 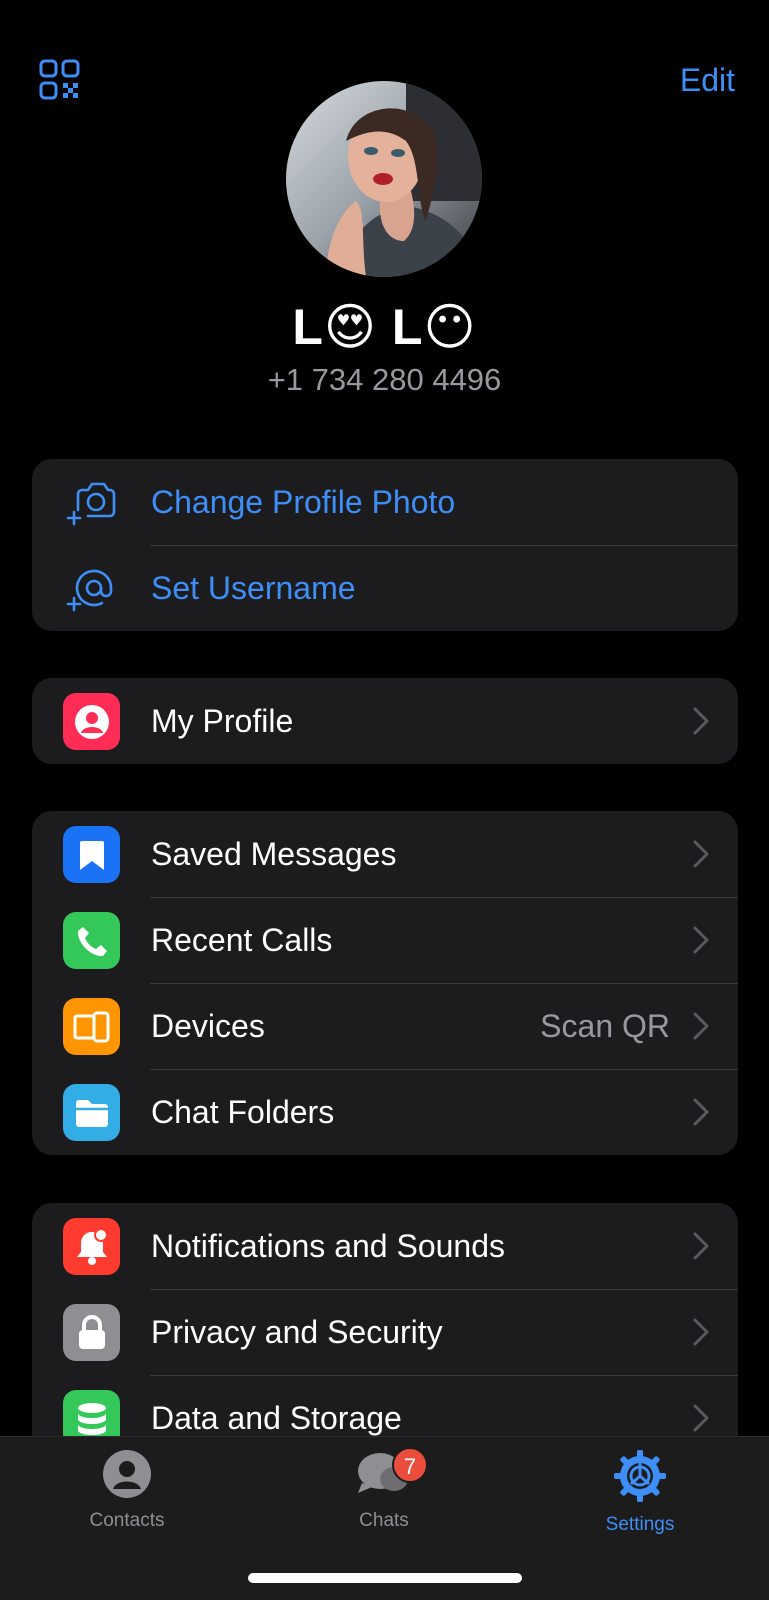 I want to click on devices-icon, so click(x=91, y=1026).